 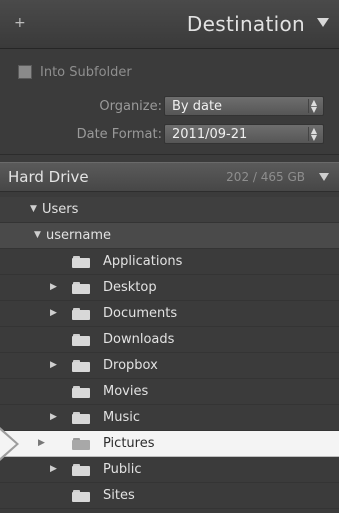 I want to click on tree-item-movies: Movies, so click(x=169, y=392).